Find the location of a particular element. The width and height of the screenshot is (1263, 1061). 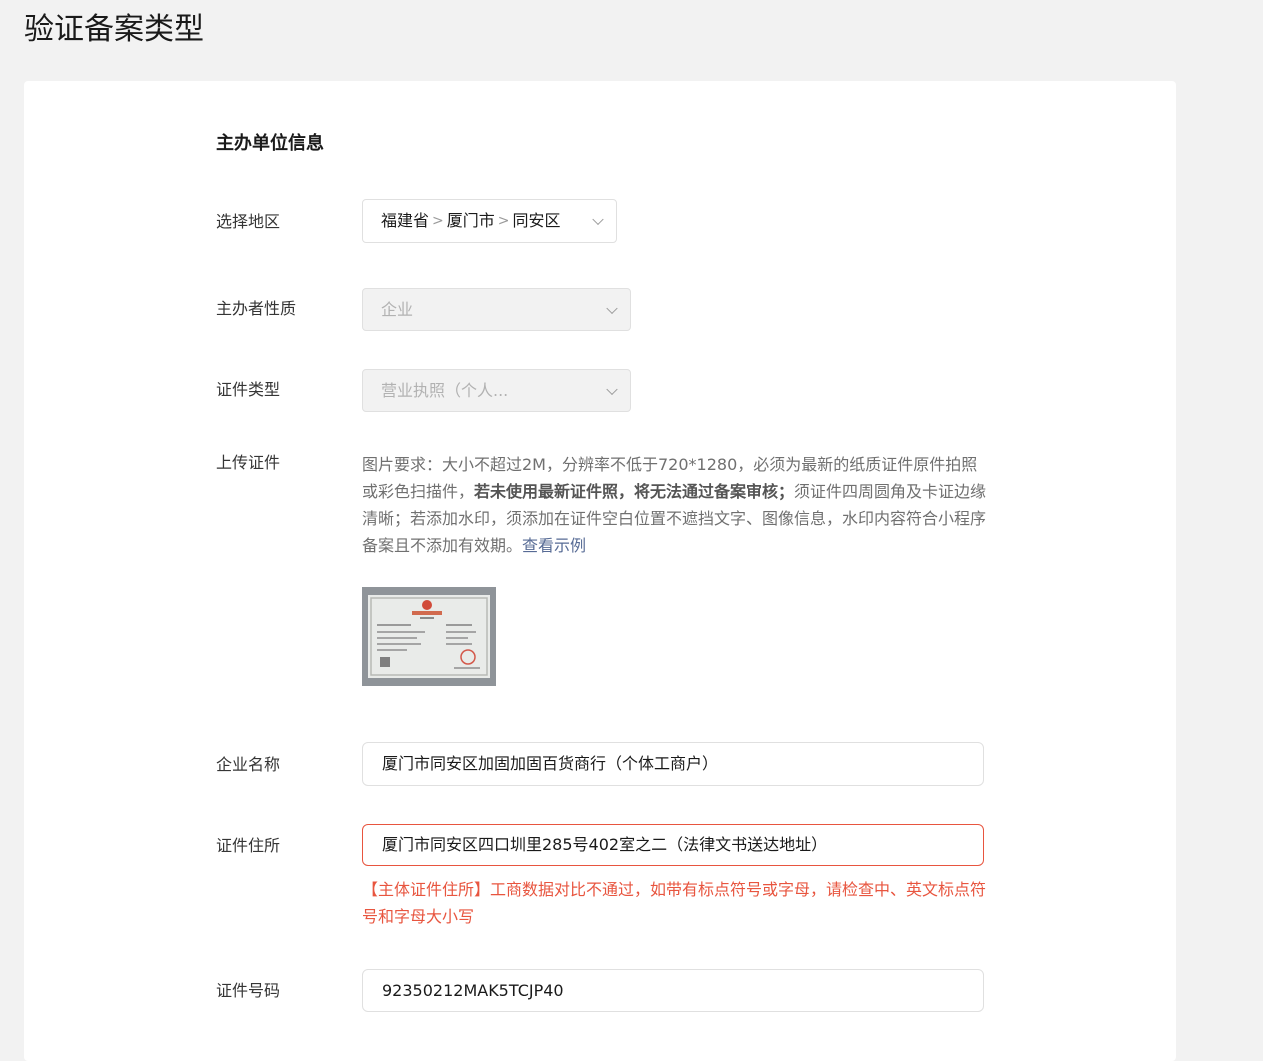

nature-label: 主办者性质 is located at coordinates (256, 308).